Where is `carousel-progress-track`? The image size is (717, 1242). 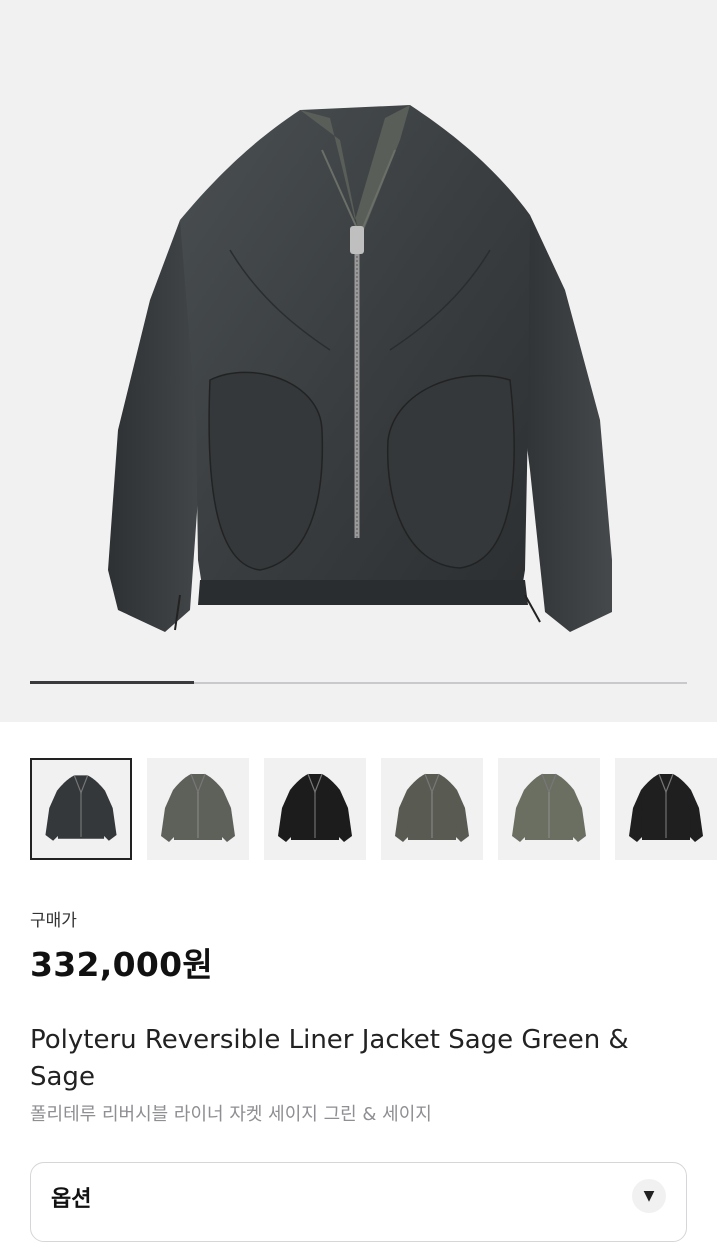
carousel-progress-track is located at coordinates (358, 682).